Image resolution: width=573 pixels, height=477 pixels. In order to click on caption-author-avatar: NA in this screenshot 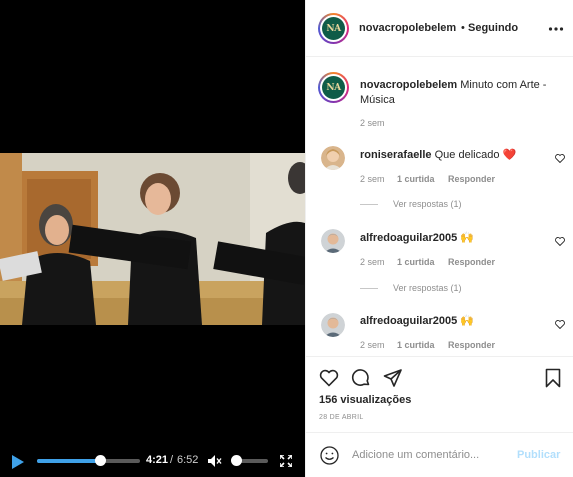, I will do `click(333, 87)`.